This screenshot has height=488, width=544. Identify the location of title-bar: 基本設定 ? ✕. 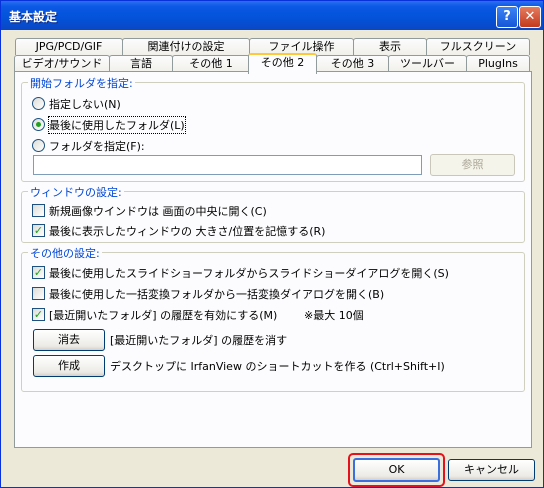
(272, 15).